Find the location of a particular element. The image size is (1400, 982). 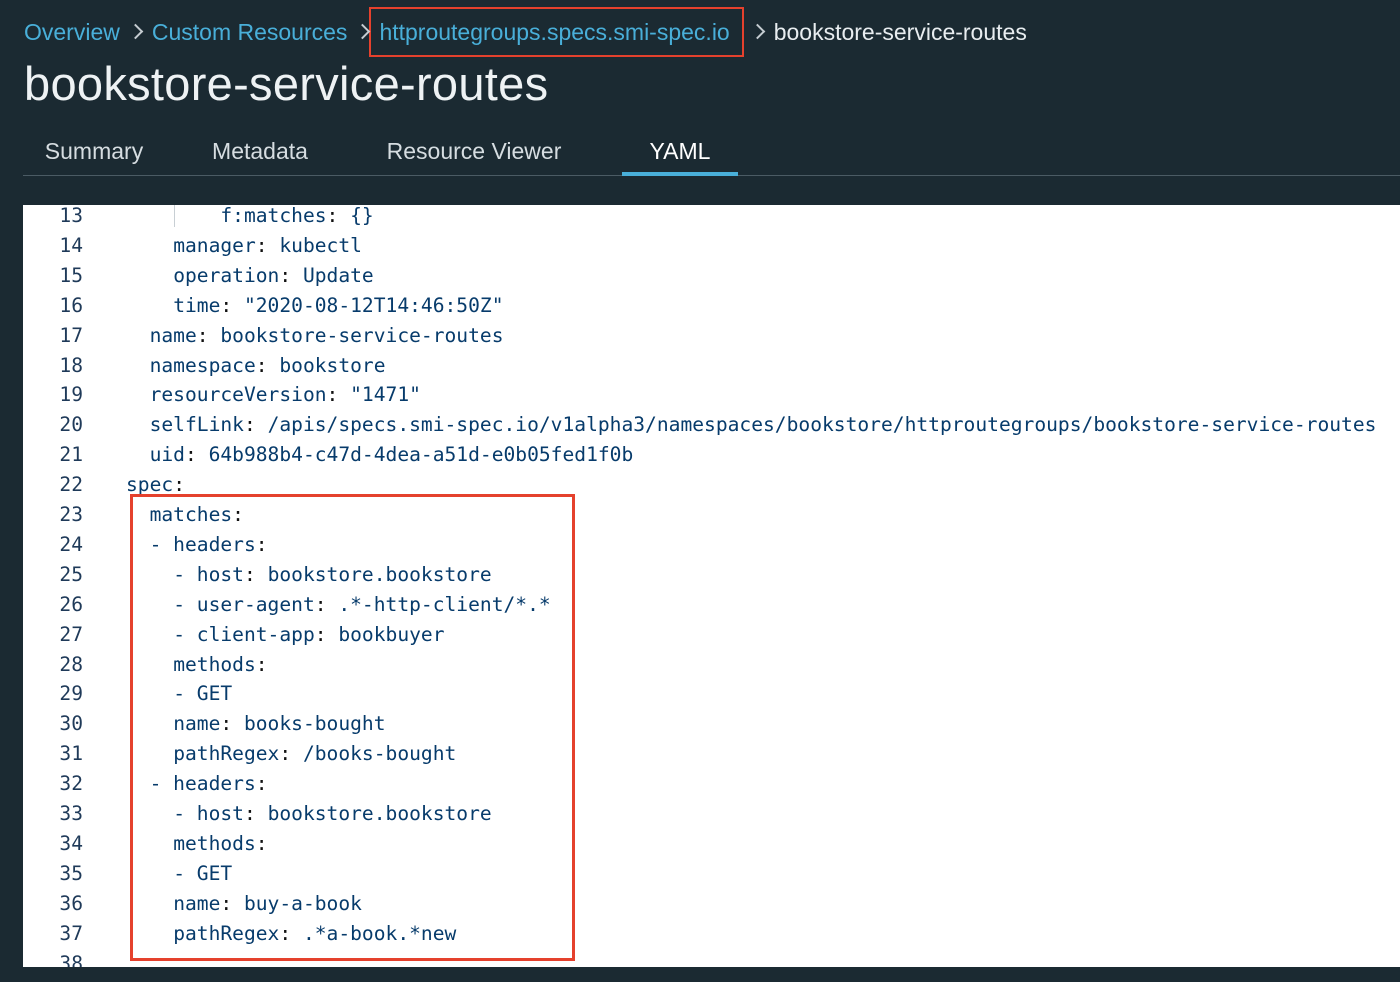

line-number: 32 is located at coordinates (71, 784).